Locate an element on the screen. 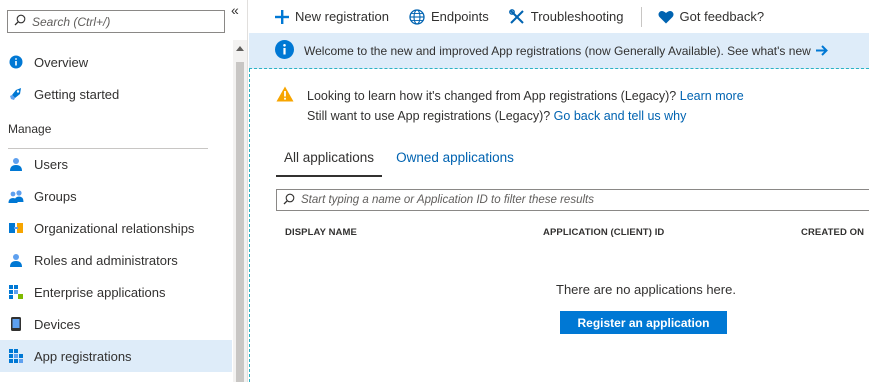 The image size is (869, 382). learn-more-link: Learn more is located at coordinates (712, 96).